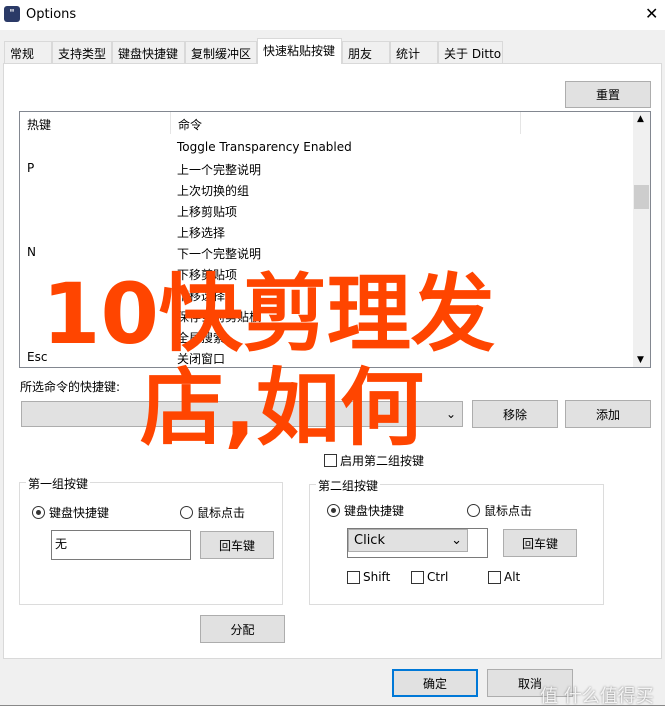  I want to click on overlay-title-line2: 店,如何, so click(282, 408).